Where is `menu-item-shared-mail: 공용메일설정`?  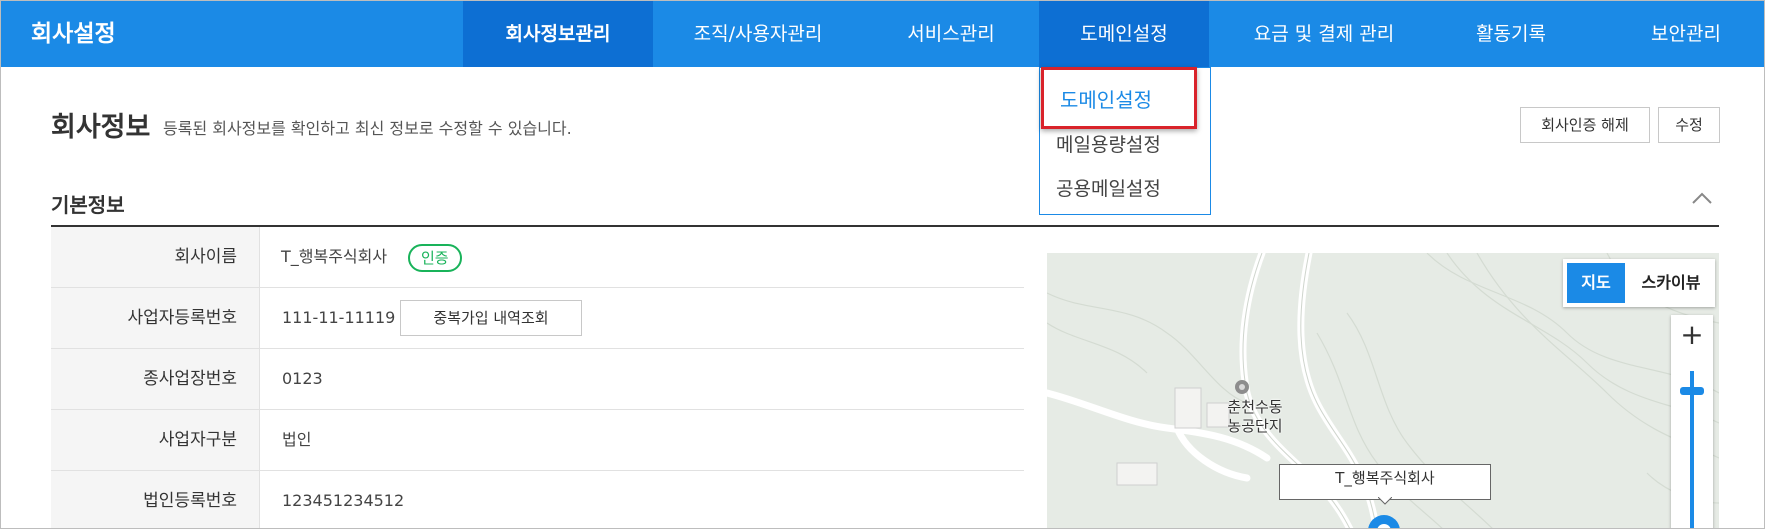 menu-item-shared-mail: 공용메일설정 is located at coordinates (1108, 187).